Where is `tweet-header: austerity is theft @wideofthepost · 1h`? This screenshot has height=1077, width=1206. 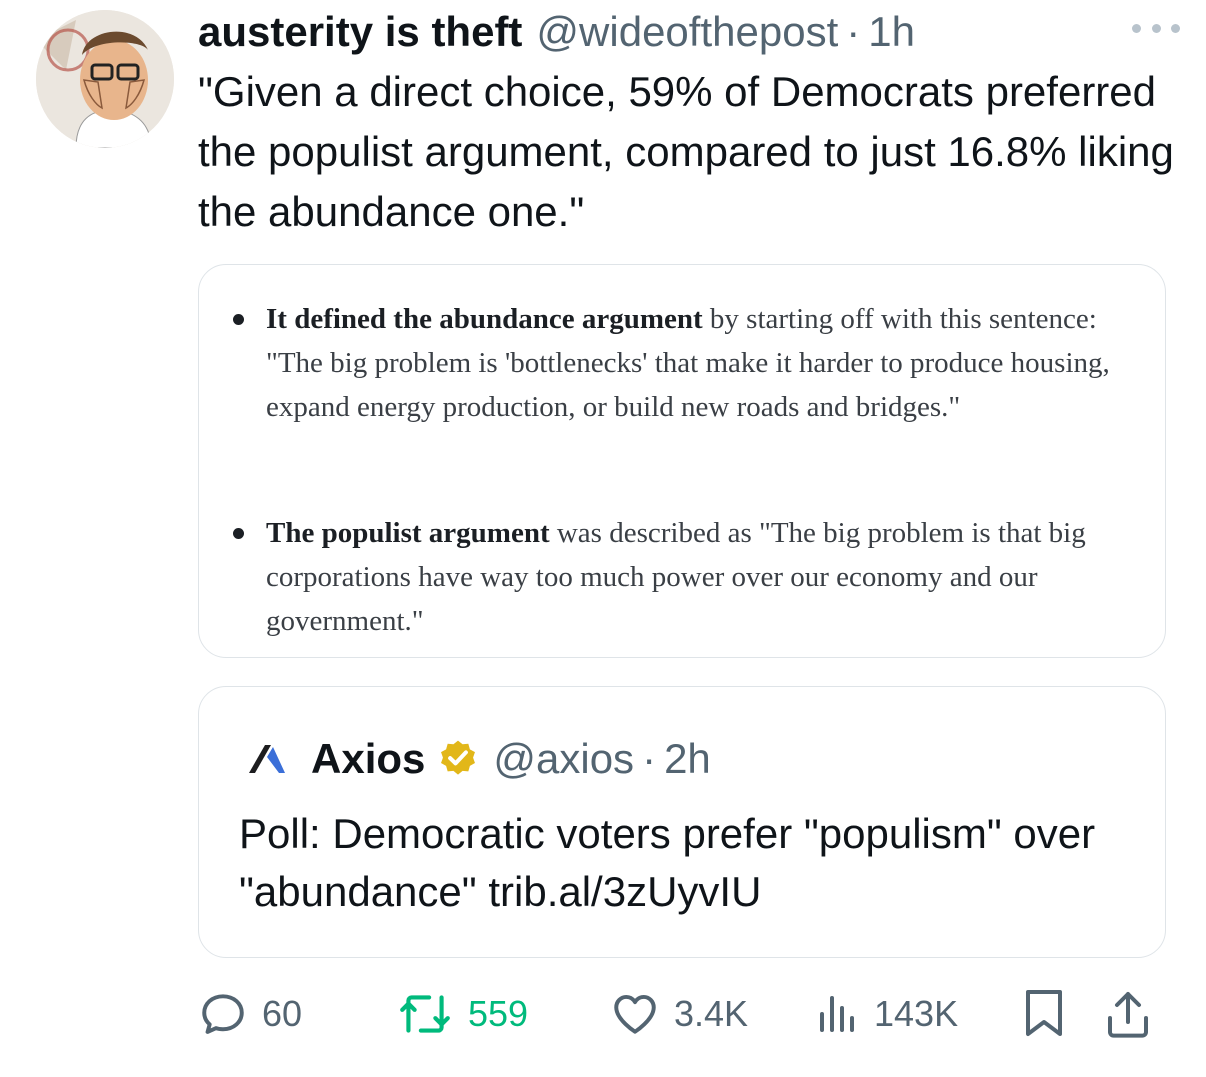
tweet-header: austerity is theft @wideofthepost · 1h is located at coordinates (692, 32).